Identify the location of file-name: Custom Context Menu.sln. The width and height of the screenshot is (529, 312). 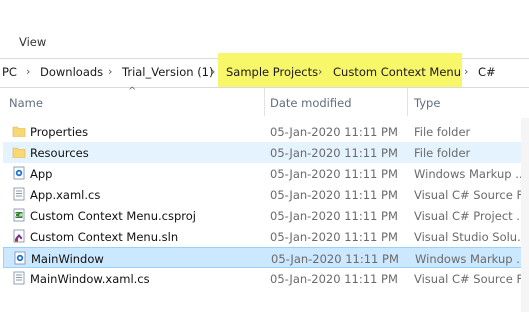
(104, 237).